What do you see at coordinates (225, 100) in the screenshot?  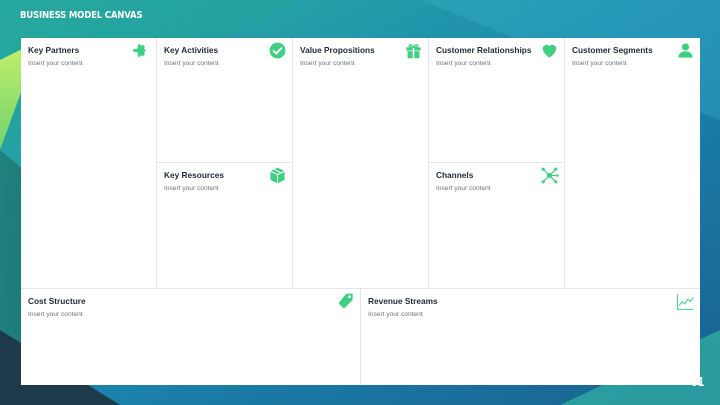 I see `block-key-activities: Key Activities Insert your content` at bounding box center [225, 100].